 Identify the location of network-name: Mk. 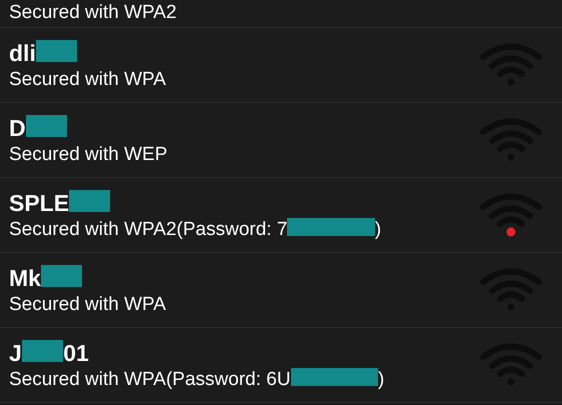
(87, 278).